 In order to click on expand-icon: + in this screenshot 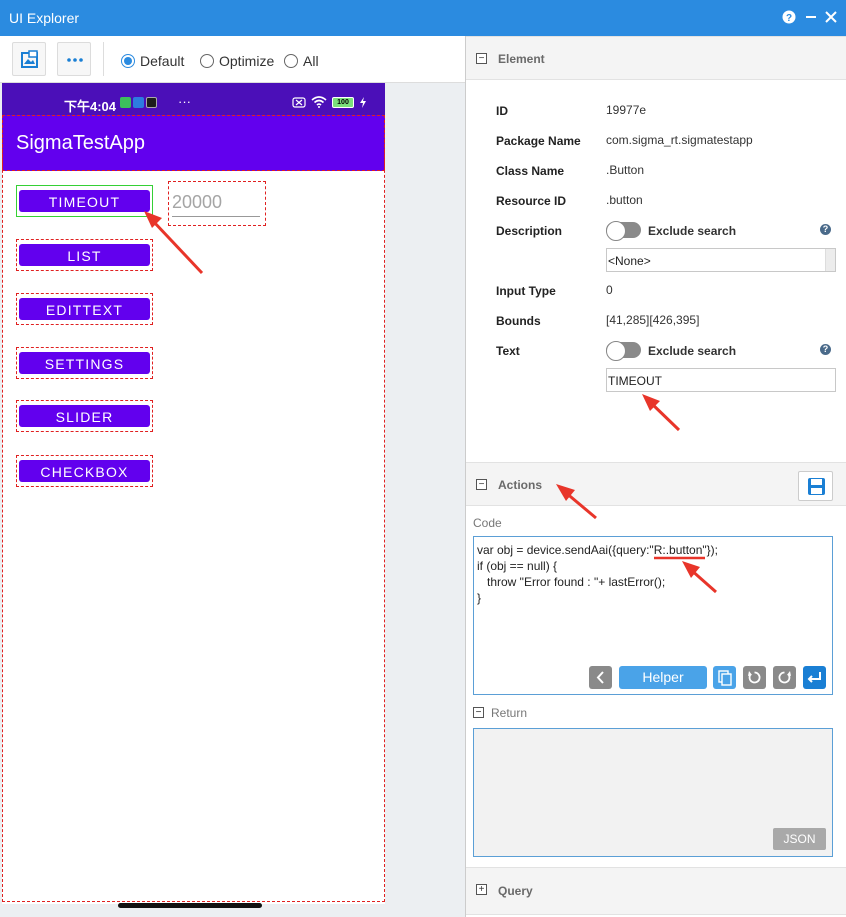, I will do `click(481, 889)`.